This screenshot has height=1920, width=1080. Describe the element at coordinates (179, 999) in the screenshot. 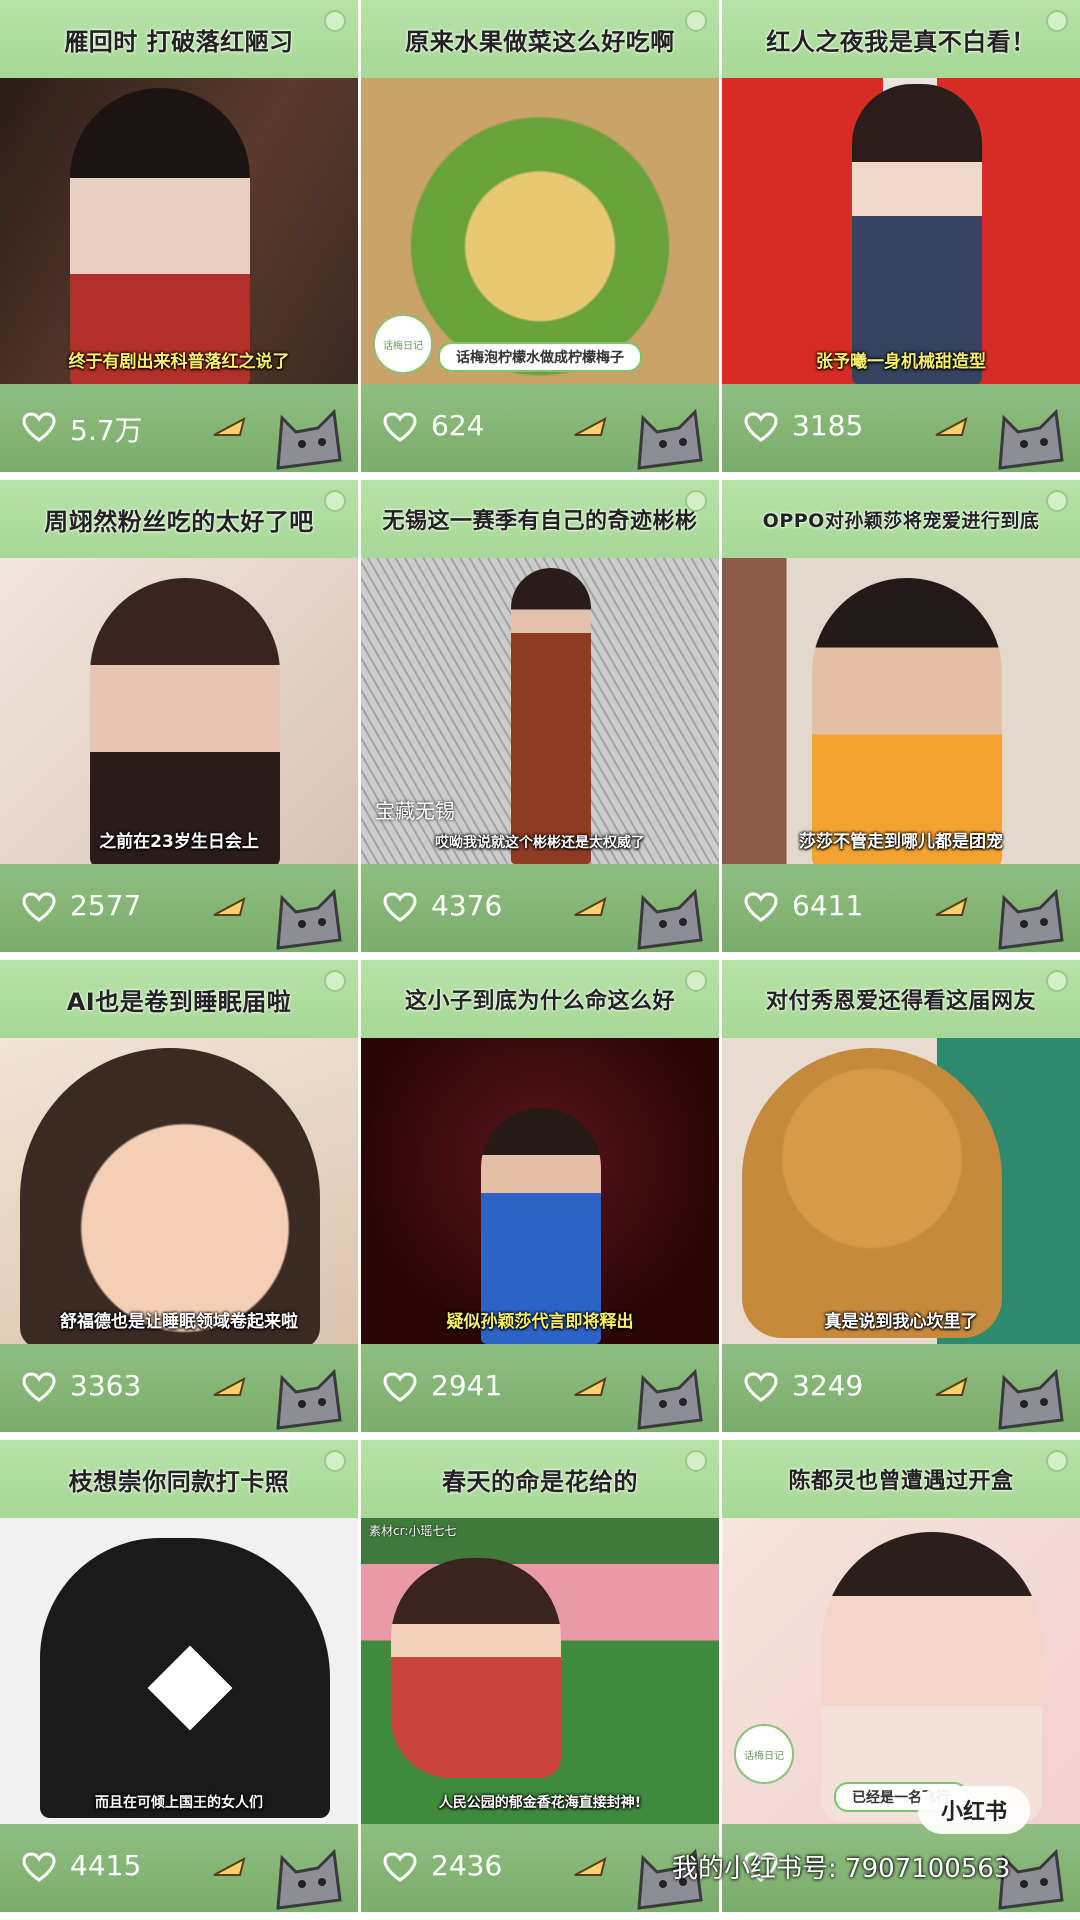

I see `card-title-bar: AI也是卷到睡眠届啦` at that location.